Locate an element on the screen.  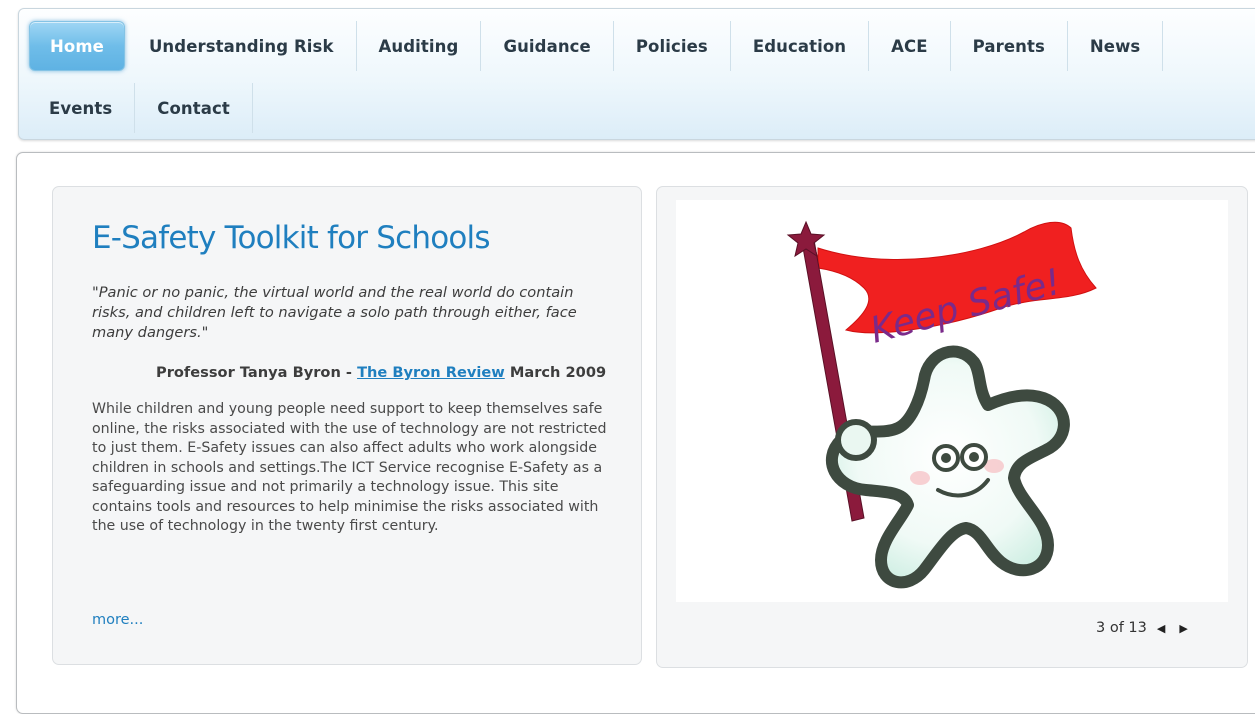
left-cheek is located at coordinates (920, 478).